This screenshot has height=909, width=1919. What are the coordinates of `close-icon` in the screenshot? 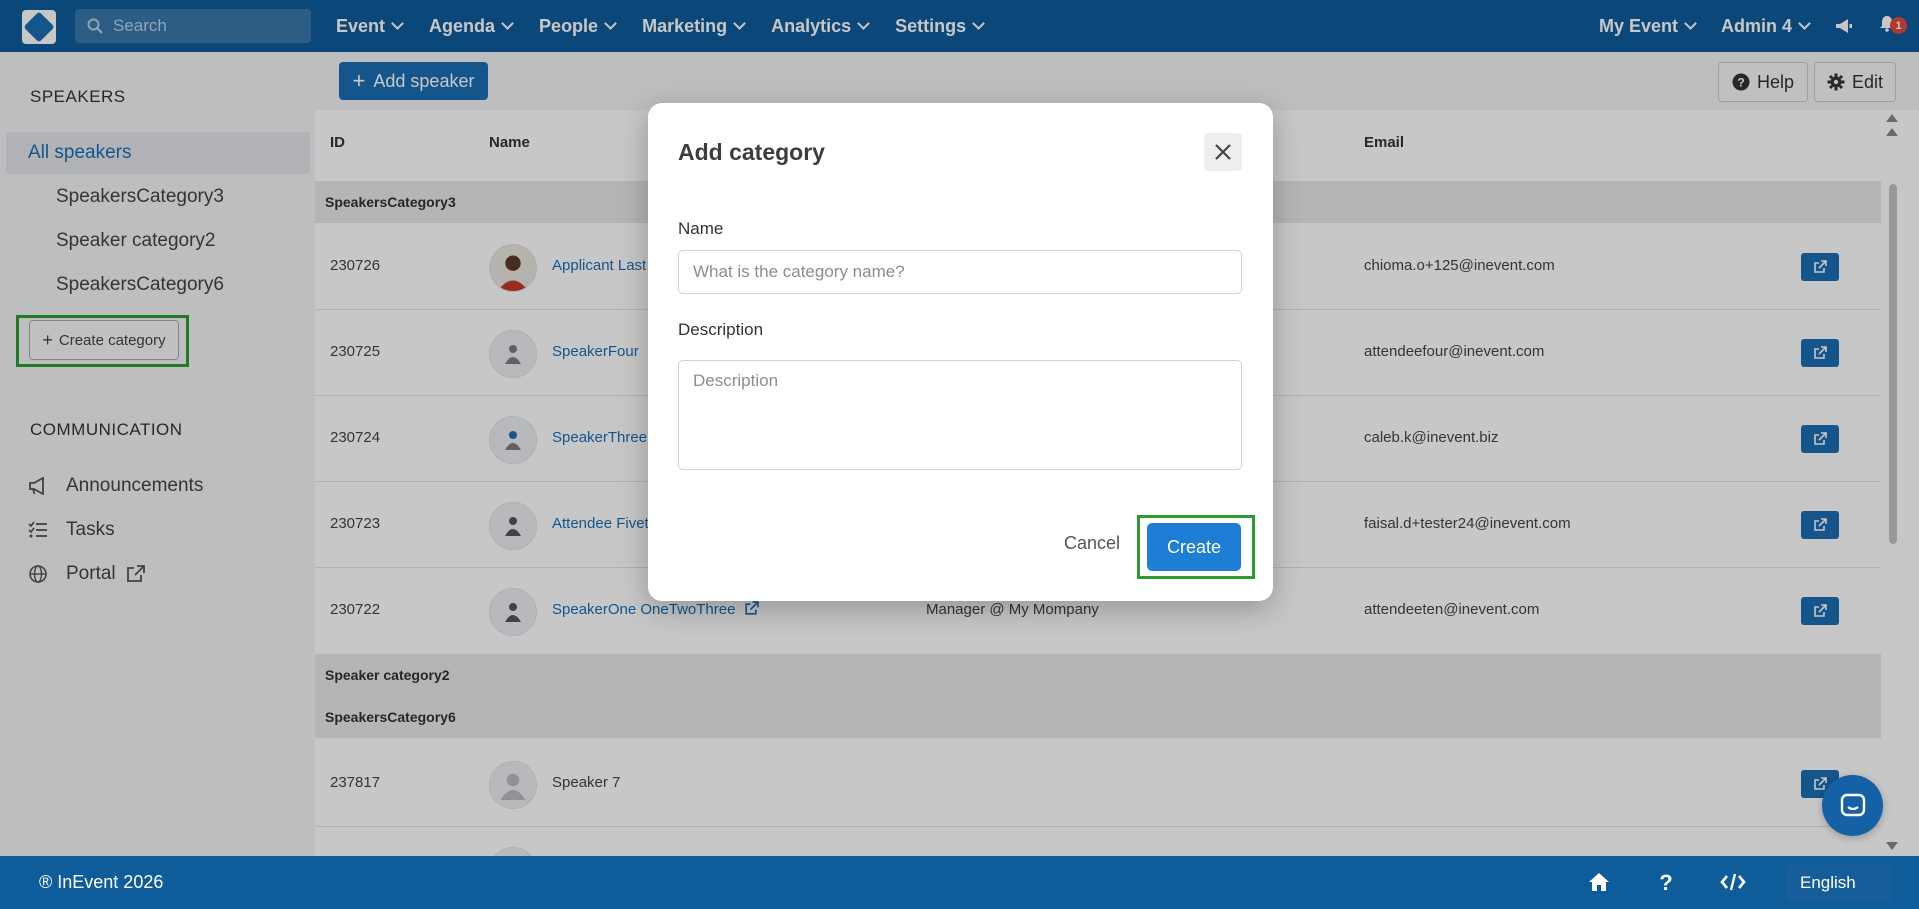 It's located at (1223, 152).